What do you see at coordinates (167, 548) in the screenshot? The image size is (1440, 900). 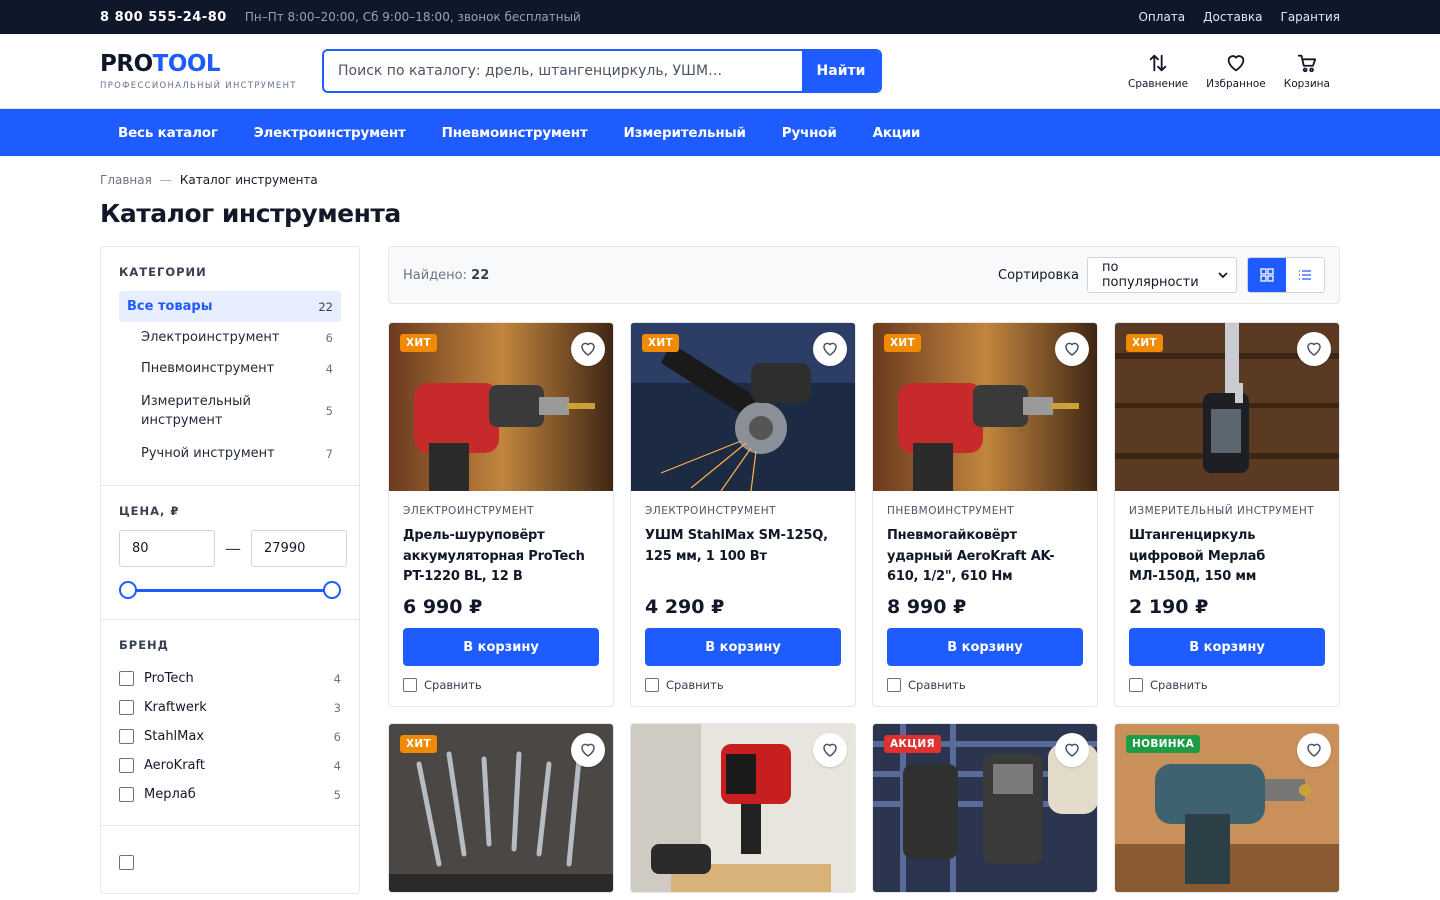 I see `price-min-input` at bounding box center [167, 548].